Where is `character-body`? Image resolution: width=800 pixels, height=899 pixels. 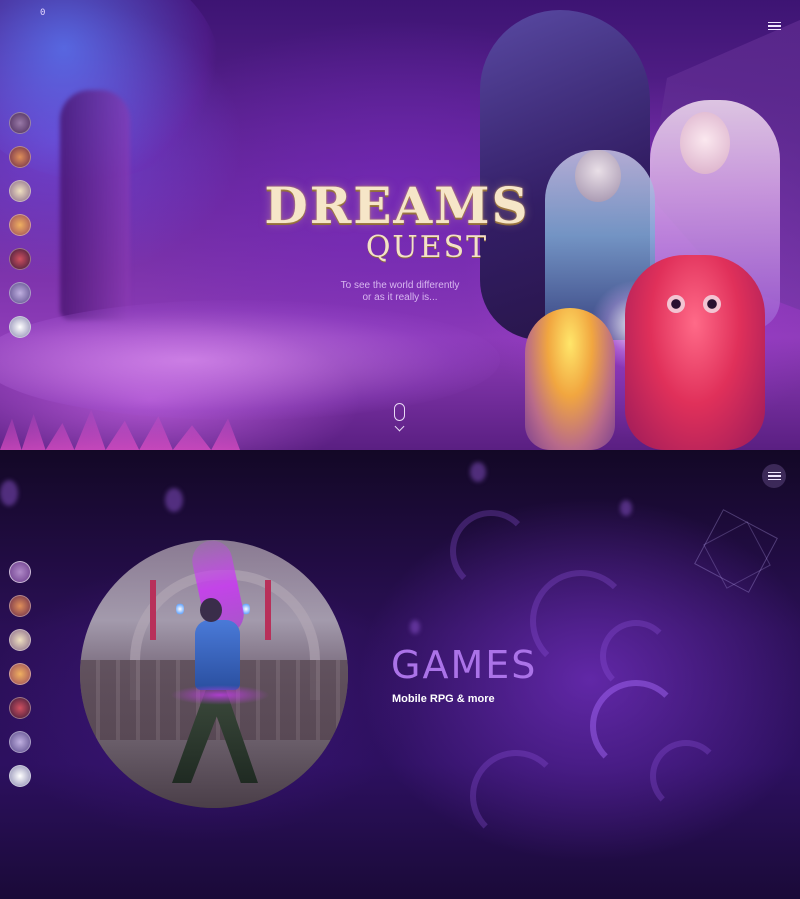
character-body is located at coordinates (217, 655).